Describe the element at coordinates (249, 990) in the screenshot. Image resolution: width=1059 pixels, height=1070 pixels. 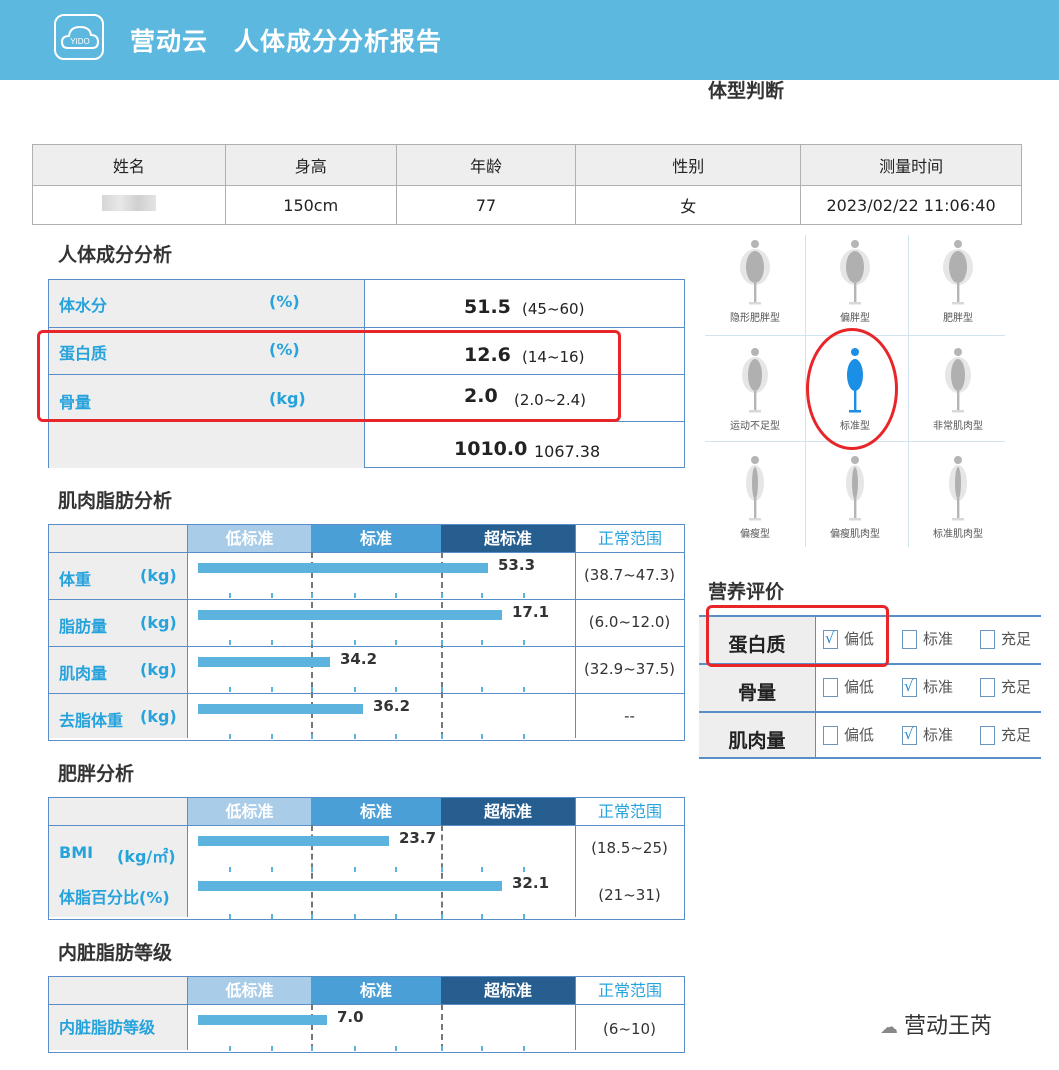
I see `header-low-standard: 低标准` at that location.